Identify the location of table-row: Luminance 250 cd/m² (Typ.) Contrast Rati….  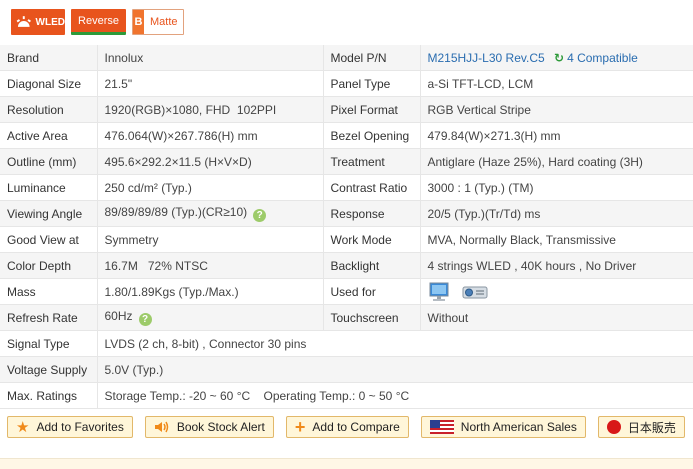
(346, 187).